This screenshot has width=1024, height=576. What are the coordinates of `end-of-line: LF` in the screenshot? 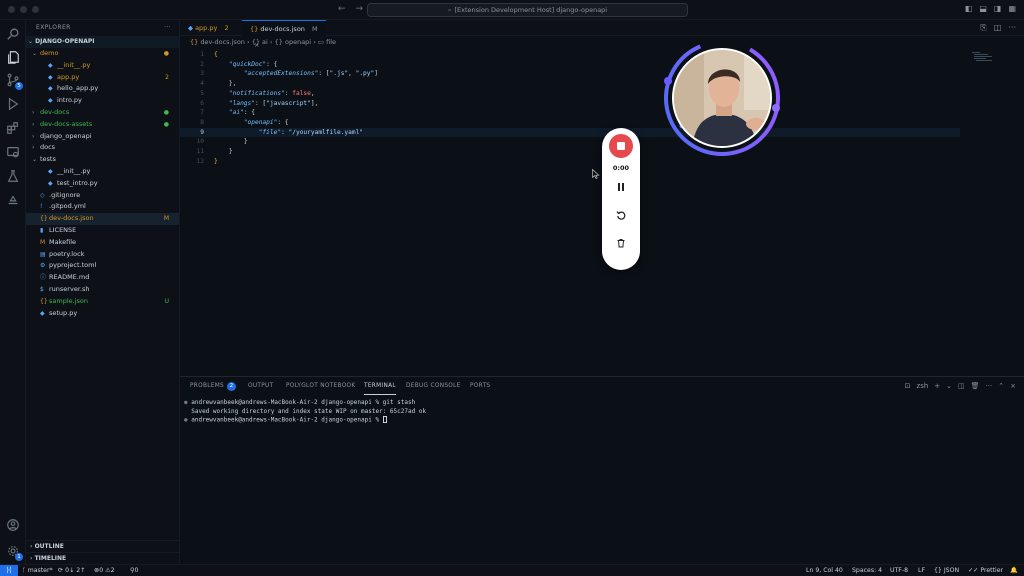 It's located at (921, 570).